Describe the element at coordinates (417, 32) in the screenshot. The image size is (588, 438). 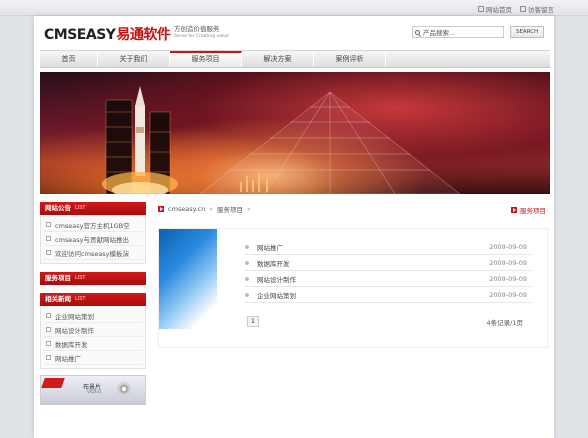
I see `search-icon` at that location.